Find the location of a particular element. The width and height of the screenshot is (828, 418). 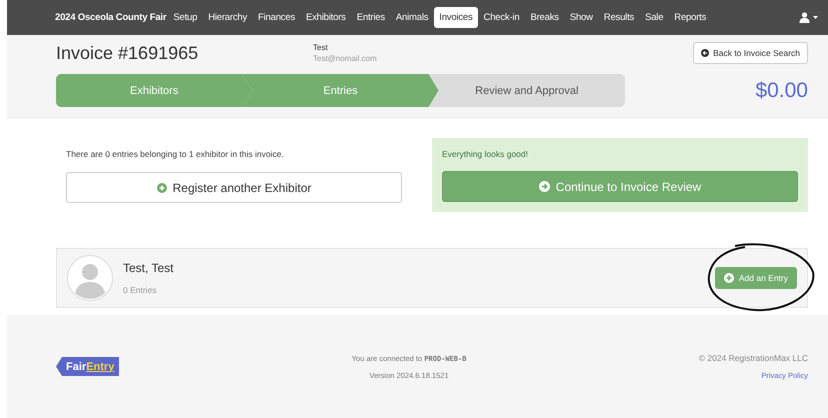

nav-item: Animals is located at coordinates (412, 17).